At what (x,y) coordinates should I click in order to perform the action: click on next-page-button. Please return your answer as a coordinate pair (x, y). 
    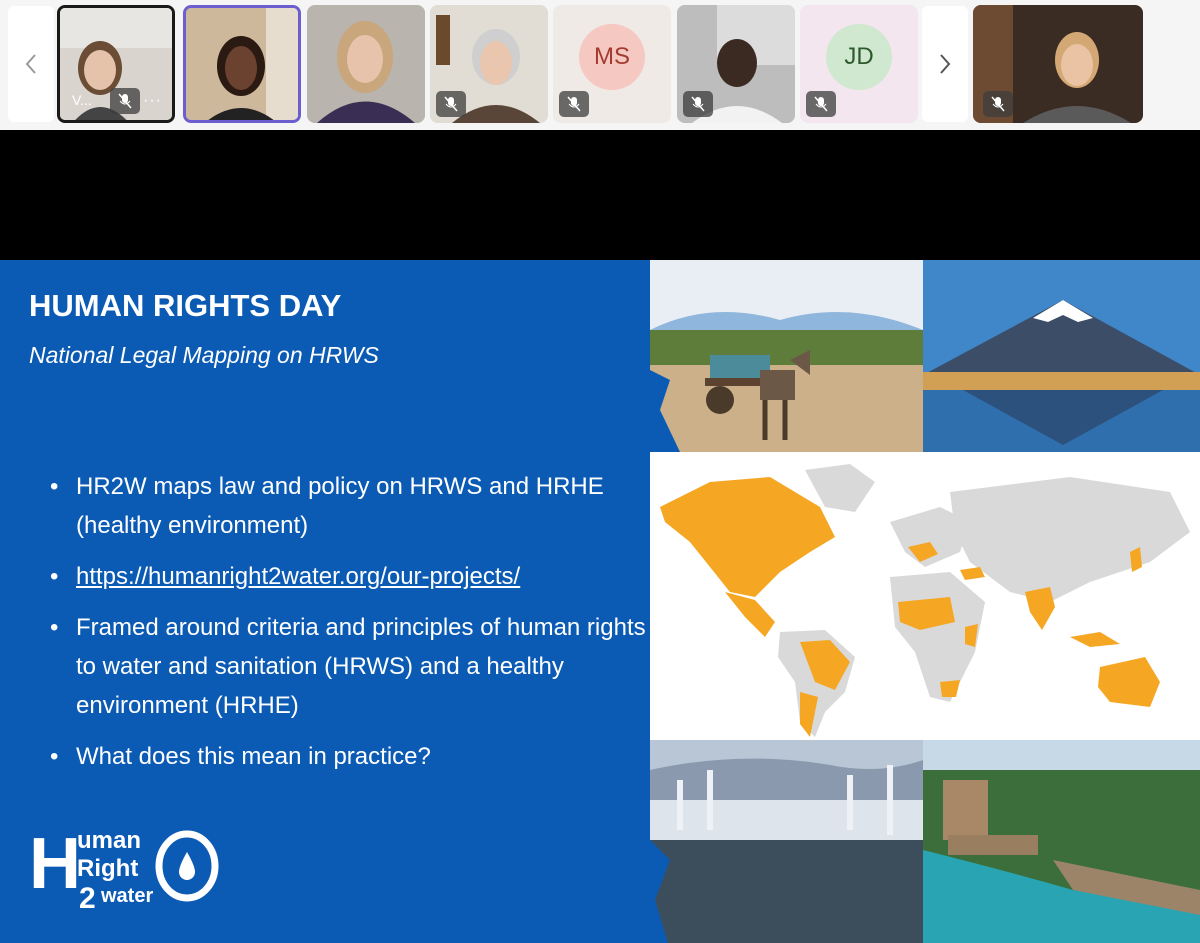
    Looking at the image, I should click on (945, 64).